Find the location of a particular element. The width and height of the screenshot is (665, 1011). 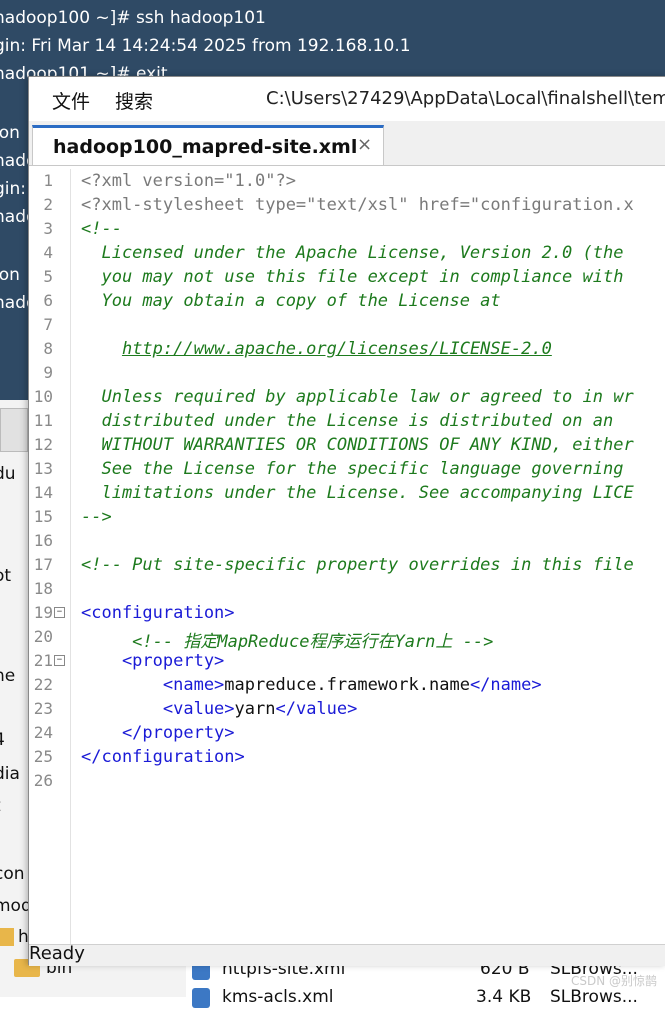

explorer-text-fragment: mod is located at coordinates (16, 906).